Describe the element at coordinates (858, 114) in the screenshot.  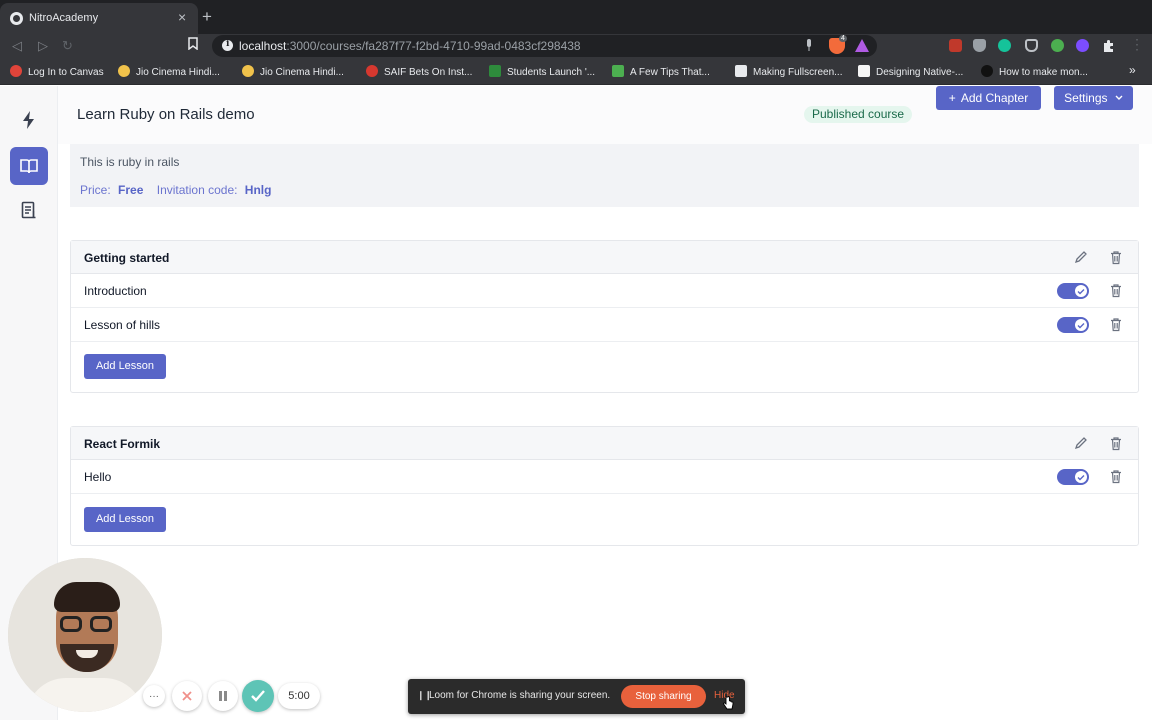
I see `status-badge: Published course` at that location.